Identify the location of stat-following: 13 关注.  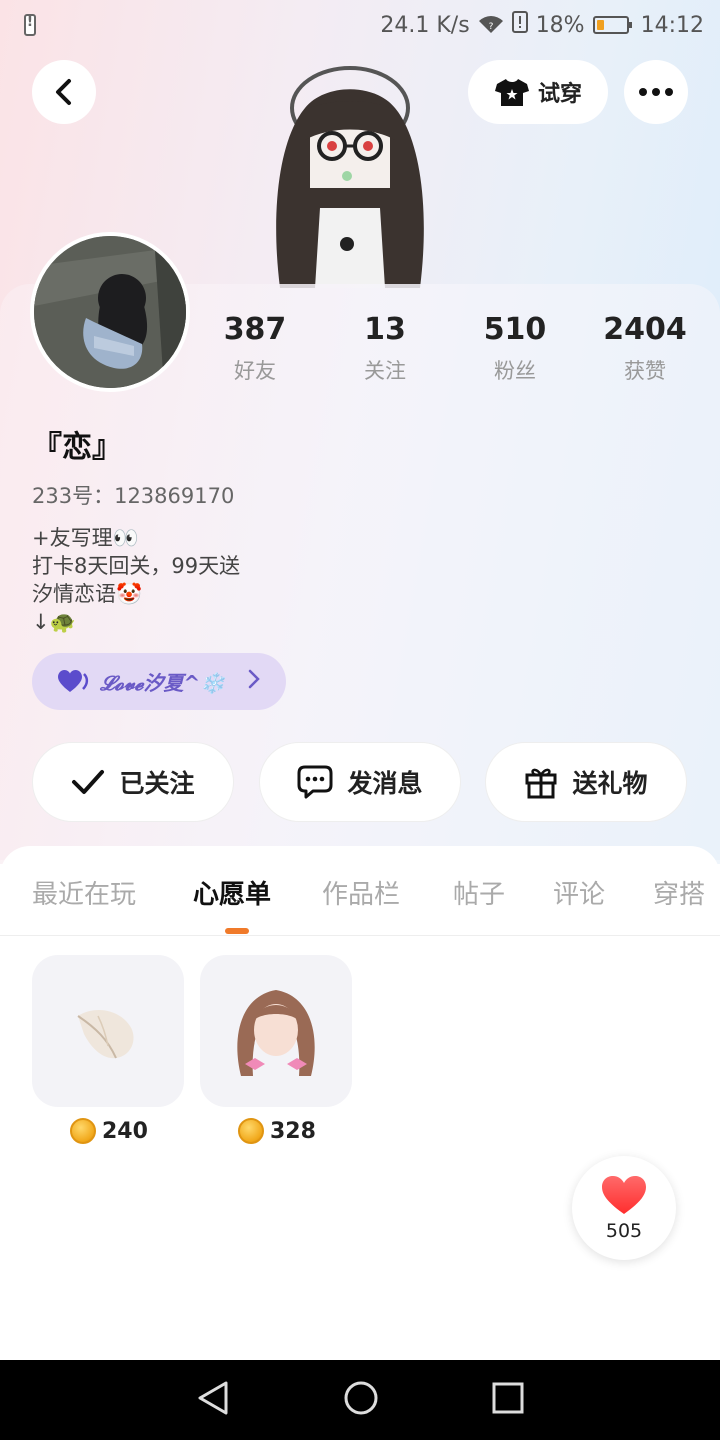
(385, 348).